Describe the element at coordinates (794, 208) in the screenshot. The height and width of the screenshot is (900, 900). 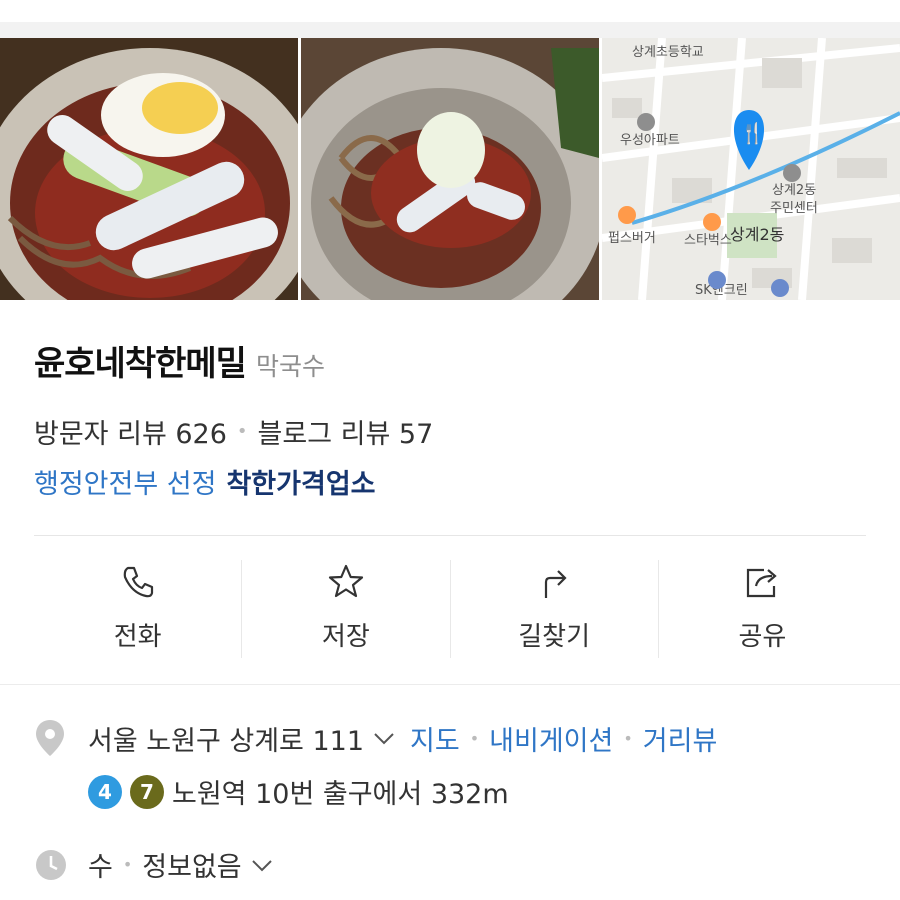
I see `map-label-center-2: 주민센터` at that location.